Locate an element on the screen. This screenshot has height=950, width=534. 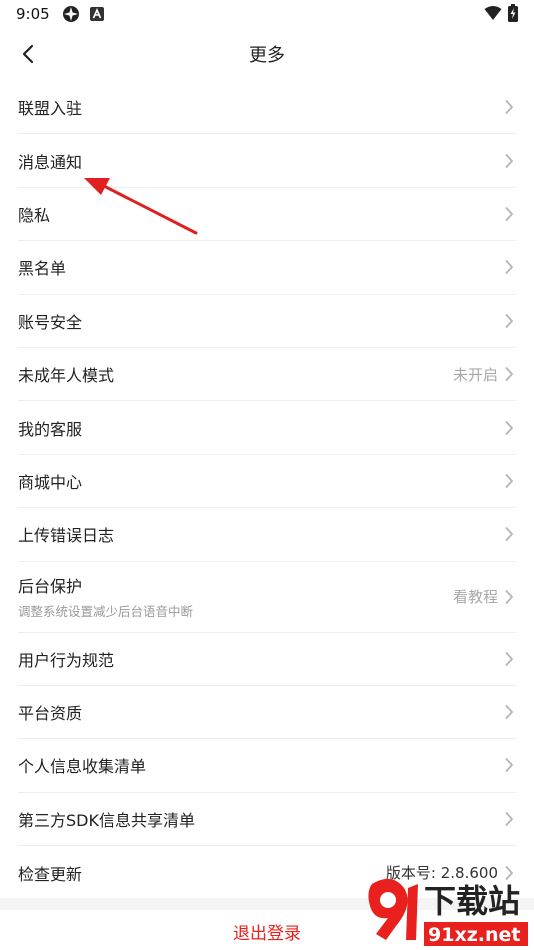
row-message-notification: 消息通知 is located at coordinates (267, 161).